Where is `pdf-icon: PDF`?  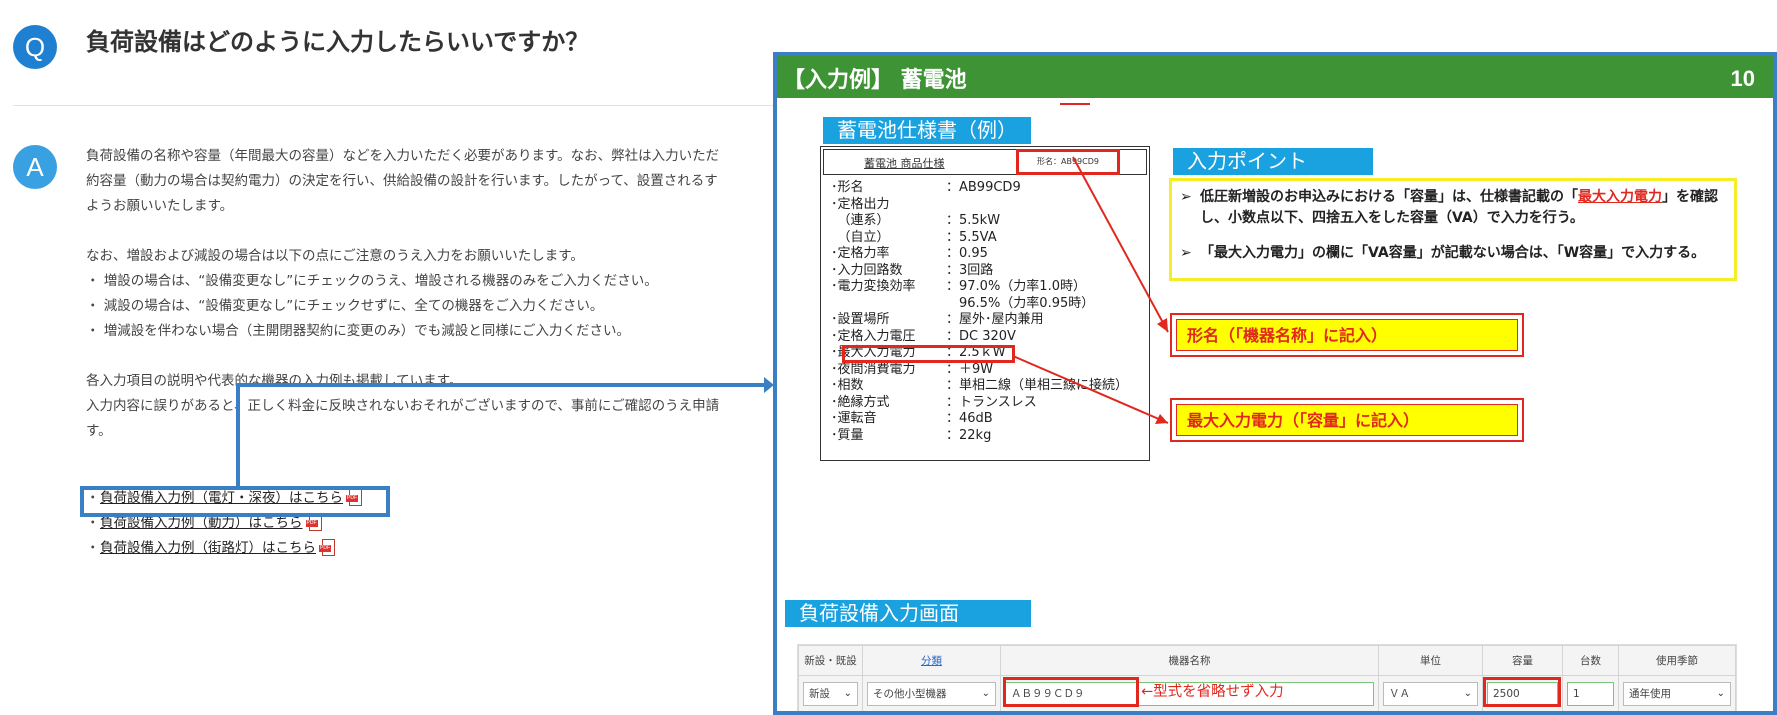
pdf-icon: PDF is located at coordinates (327, 548).